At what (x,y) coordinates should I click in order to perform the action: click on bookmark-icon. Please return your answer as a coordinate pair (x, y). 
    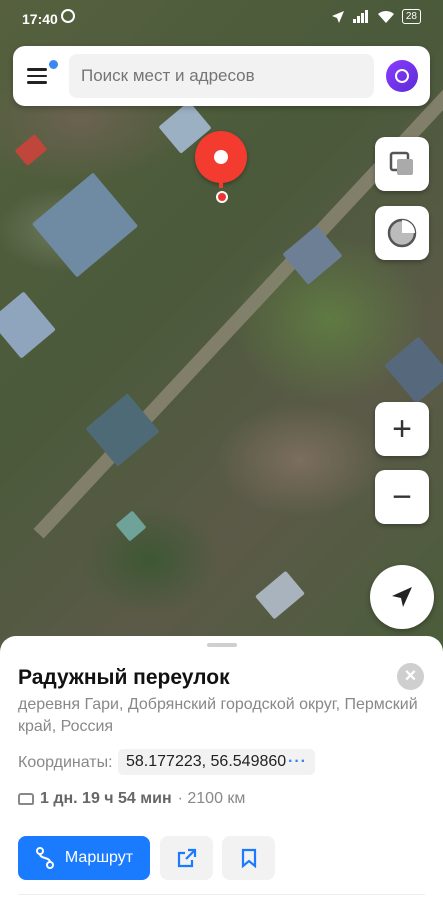
    Looking at the image, I should click on (248, 858).